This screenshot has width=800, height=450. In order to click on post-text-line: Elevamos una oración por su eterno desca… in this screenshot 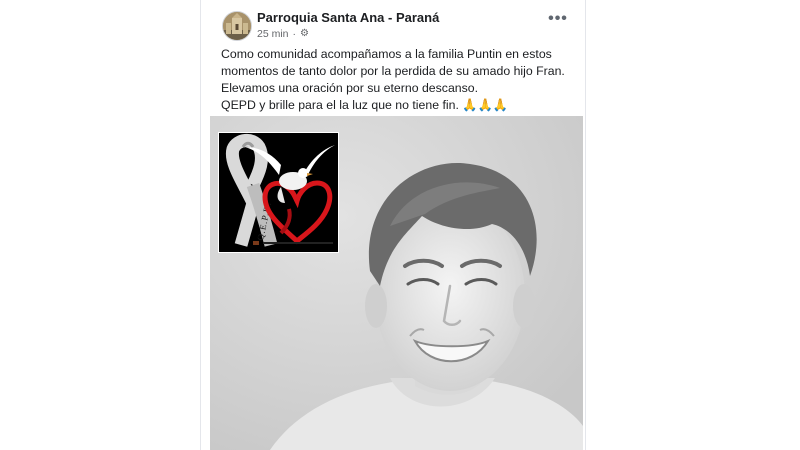, I will do `click(350, 88)`.